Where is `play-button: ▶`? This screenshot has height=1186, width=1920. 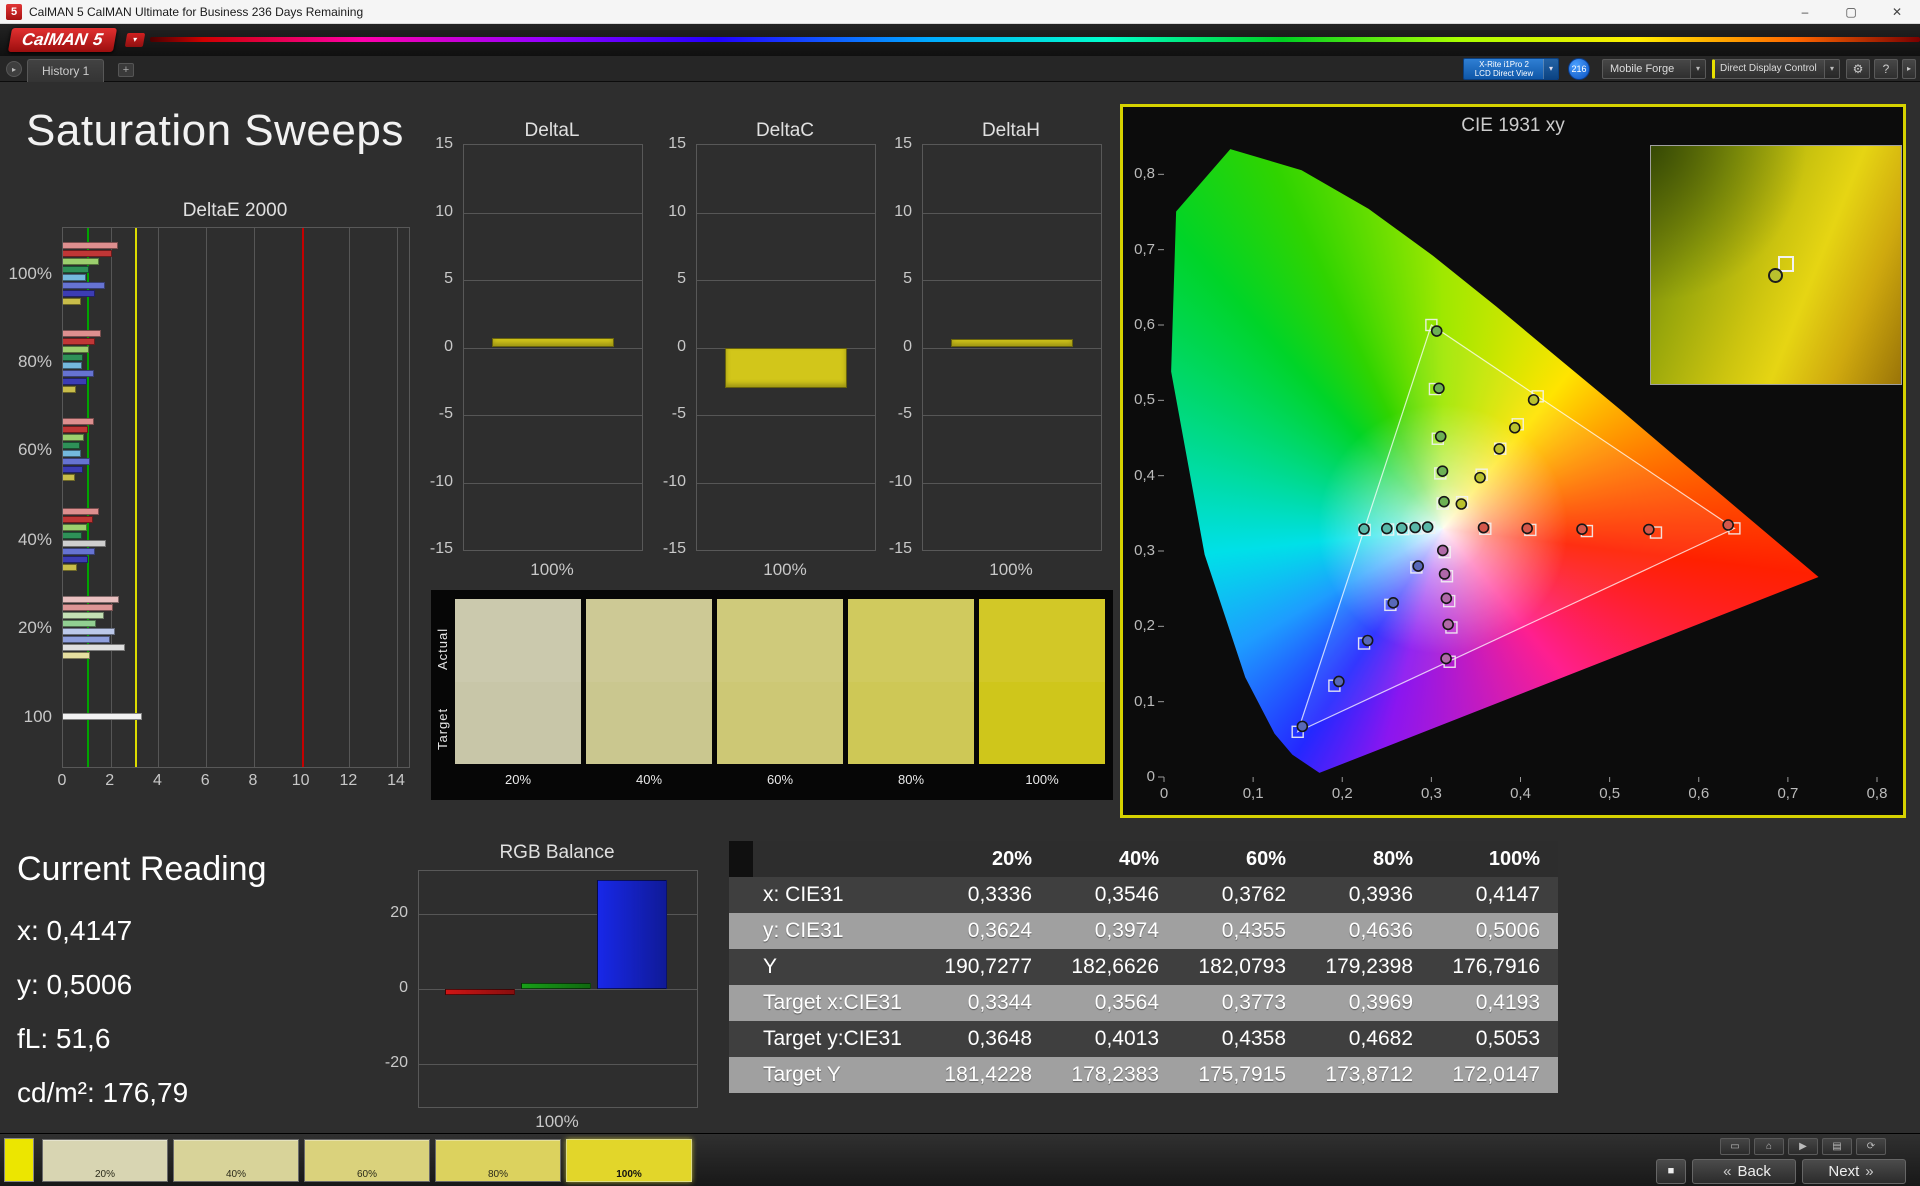
play-button: ▶ is located at coordinates (1803, 1146).